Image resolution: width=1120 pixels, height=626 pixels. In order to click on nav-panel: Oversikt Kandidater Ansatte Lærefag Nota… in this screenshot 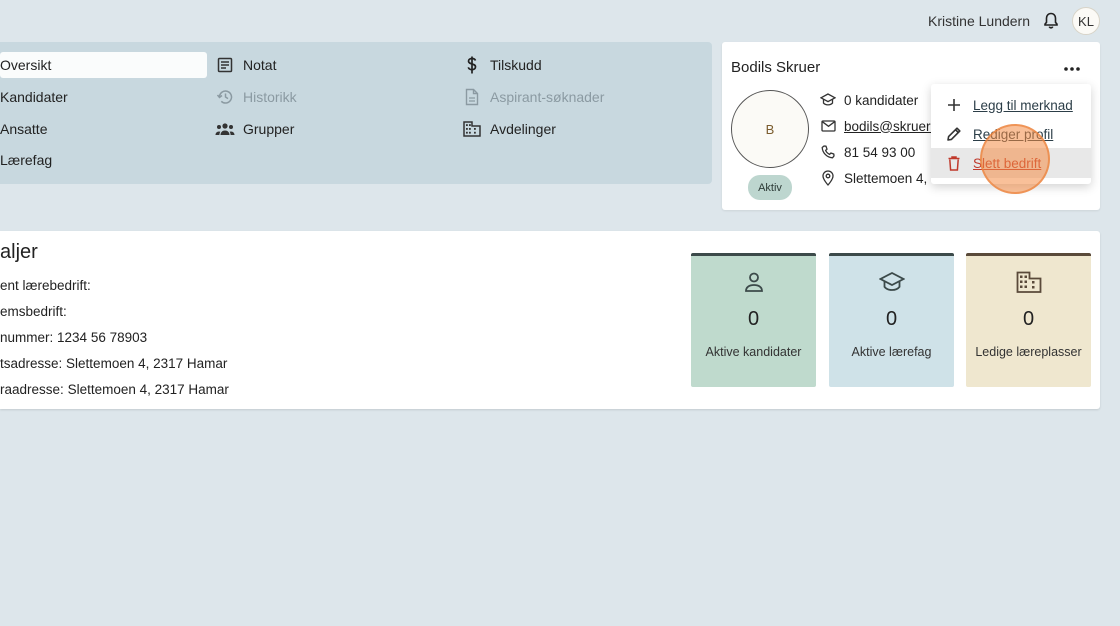, I will do `click(356, 113)`.